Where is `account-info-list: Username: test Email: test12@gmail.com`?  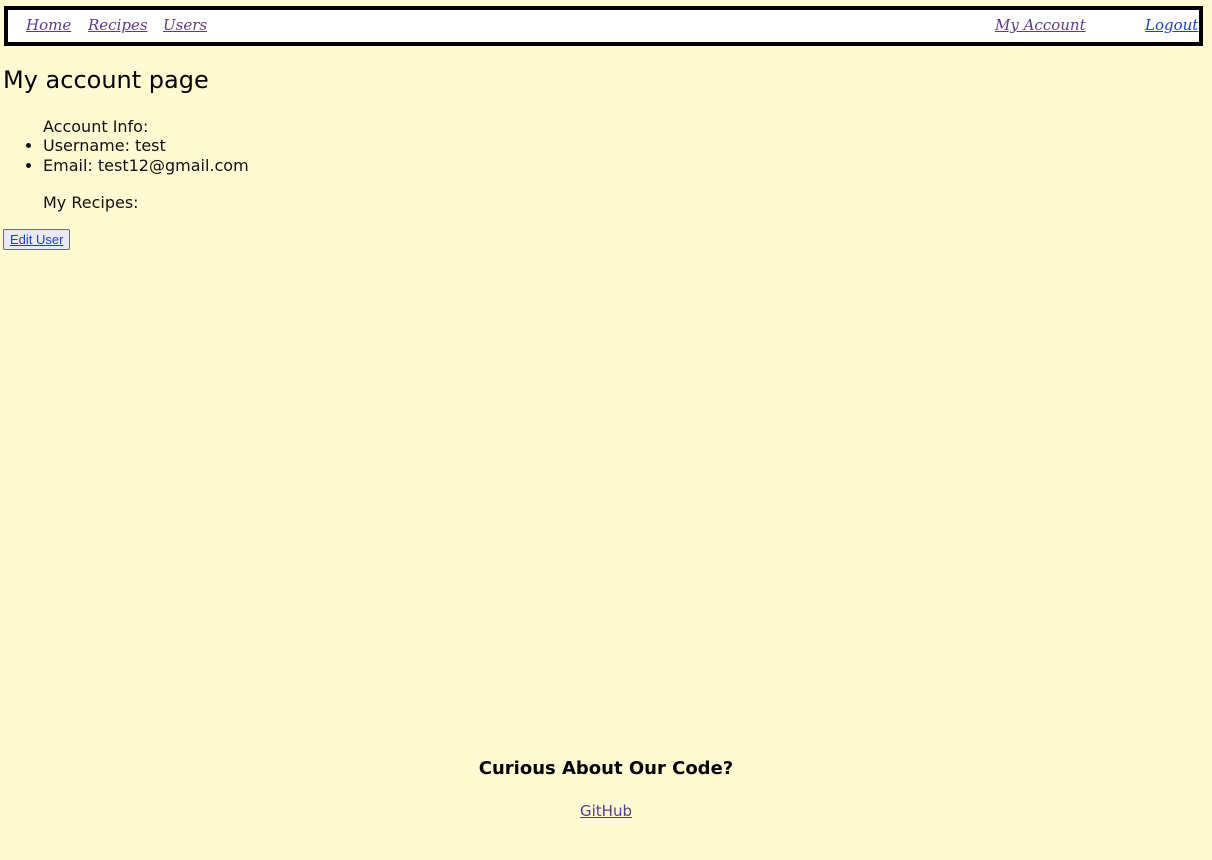
account-info-list: Username: test Email: test12@gmail.com is located at coordinates (136, 156).